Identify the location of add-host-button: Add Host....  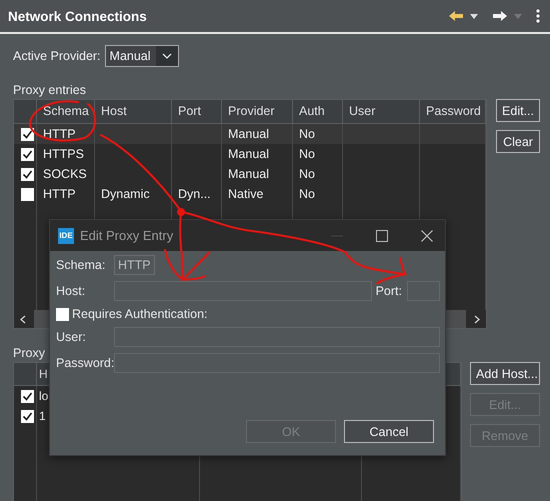
(505, 373).